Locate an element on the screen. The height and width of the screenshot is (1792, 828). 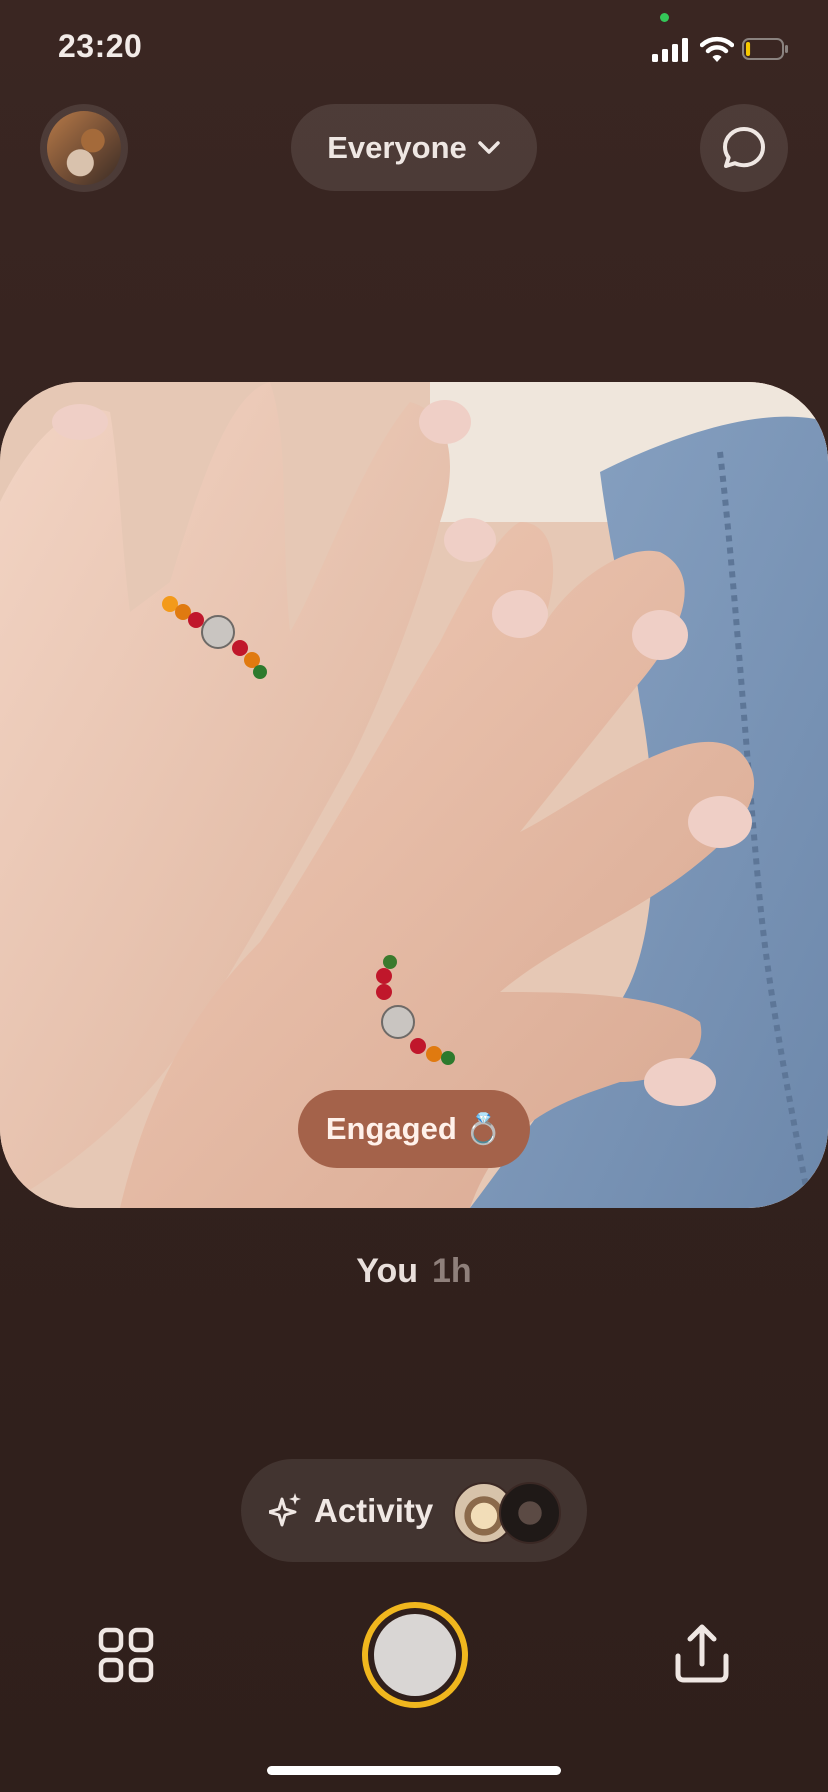
post-meta: You 1h is located at coordinates (414, 1271).